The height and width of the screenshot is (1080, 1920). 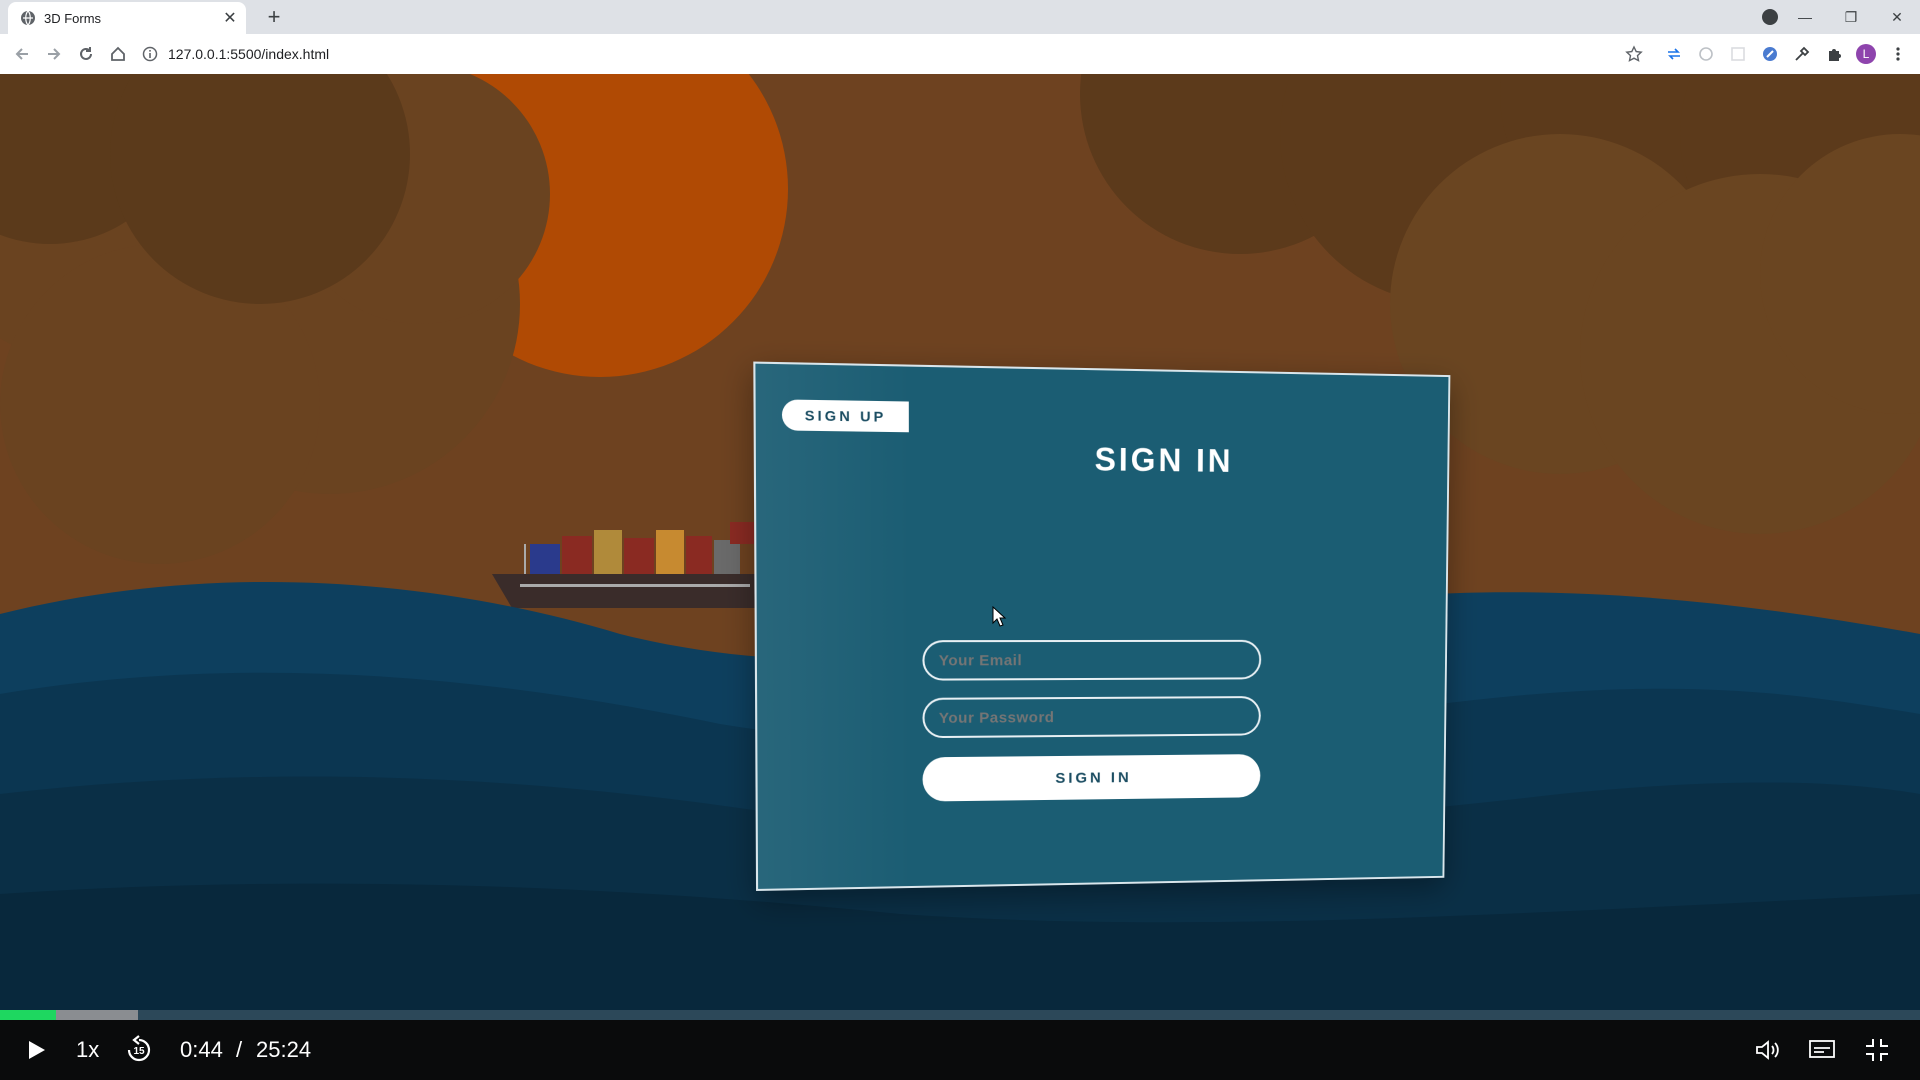 I want to click on play-icon, so click(x=36, y=1050).